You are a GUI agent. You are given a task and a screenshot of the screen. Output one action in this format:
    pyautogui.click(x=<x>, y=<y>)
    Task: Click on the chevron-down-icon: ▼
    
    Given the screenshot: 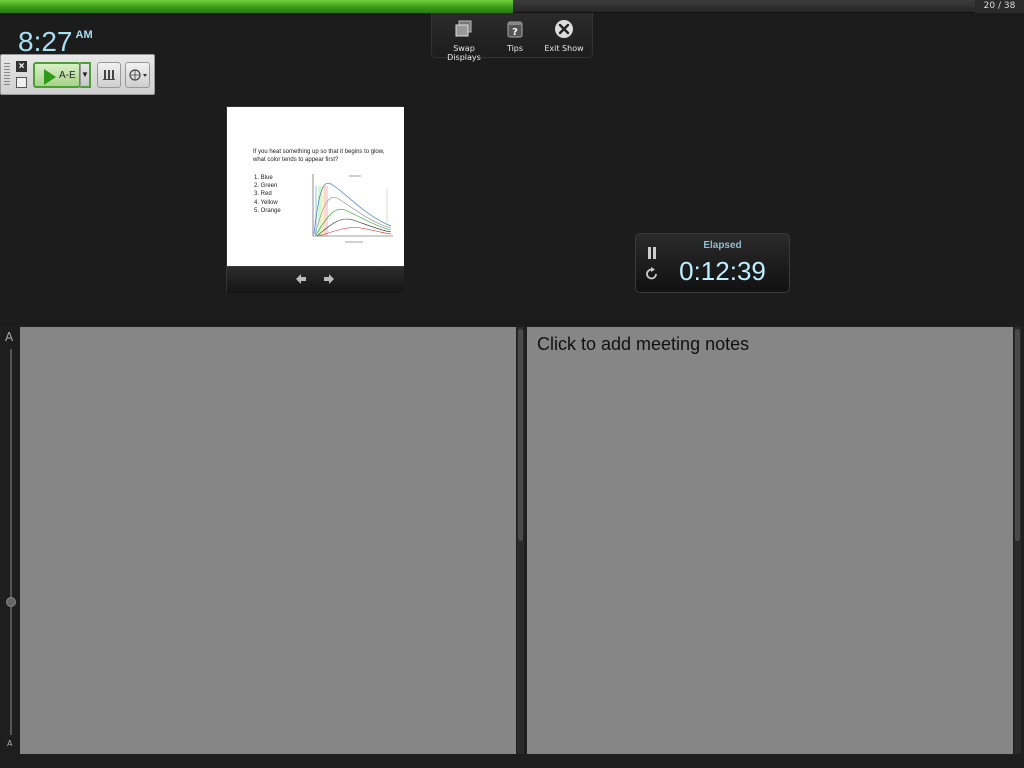 What is the action you would take?
    pyautogui.click(x=85, y=74)
    